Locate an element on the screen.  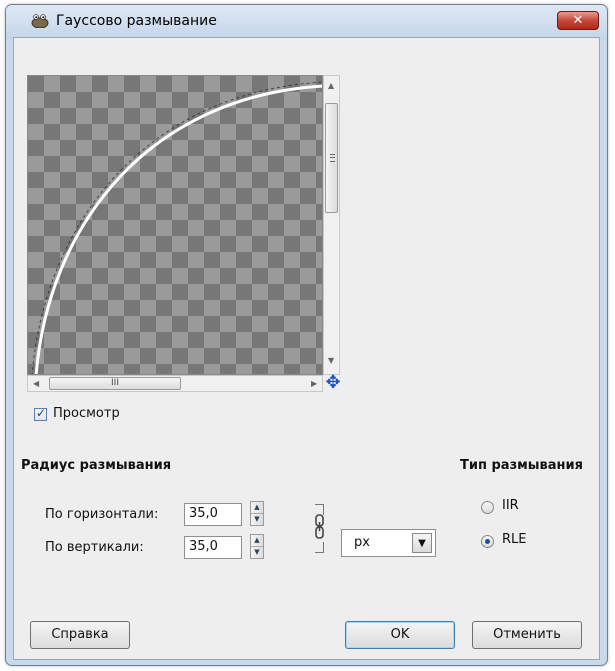
preview-checkbox-label: Просмотр is located at coordinates (86, 413).